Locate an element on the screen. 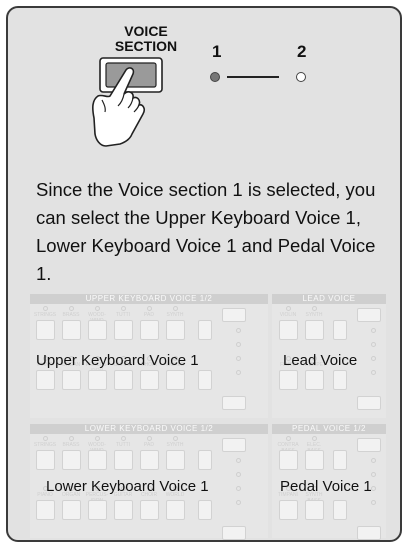 This screenshot has height=549, width=410. section-1-label: 1 is located at coordinates (217, 51).